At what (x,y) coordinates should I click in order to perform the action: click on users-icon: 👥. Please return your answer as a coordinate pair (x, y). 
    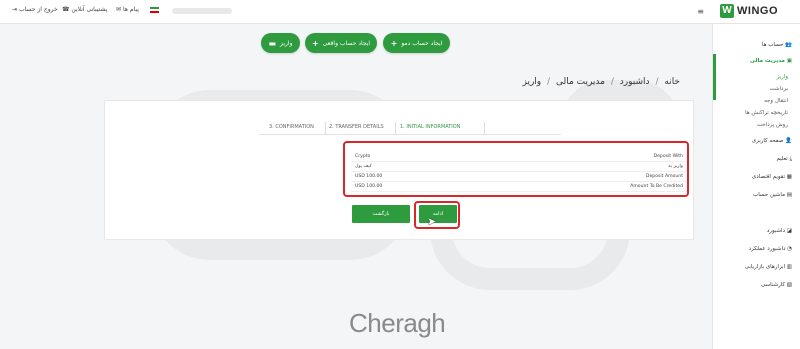
    Looking at the image, I should click on (788, 45).